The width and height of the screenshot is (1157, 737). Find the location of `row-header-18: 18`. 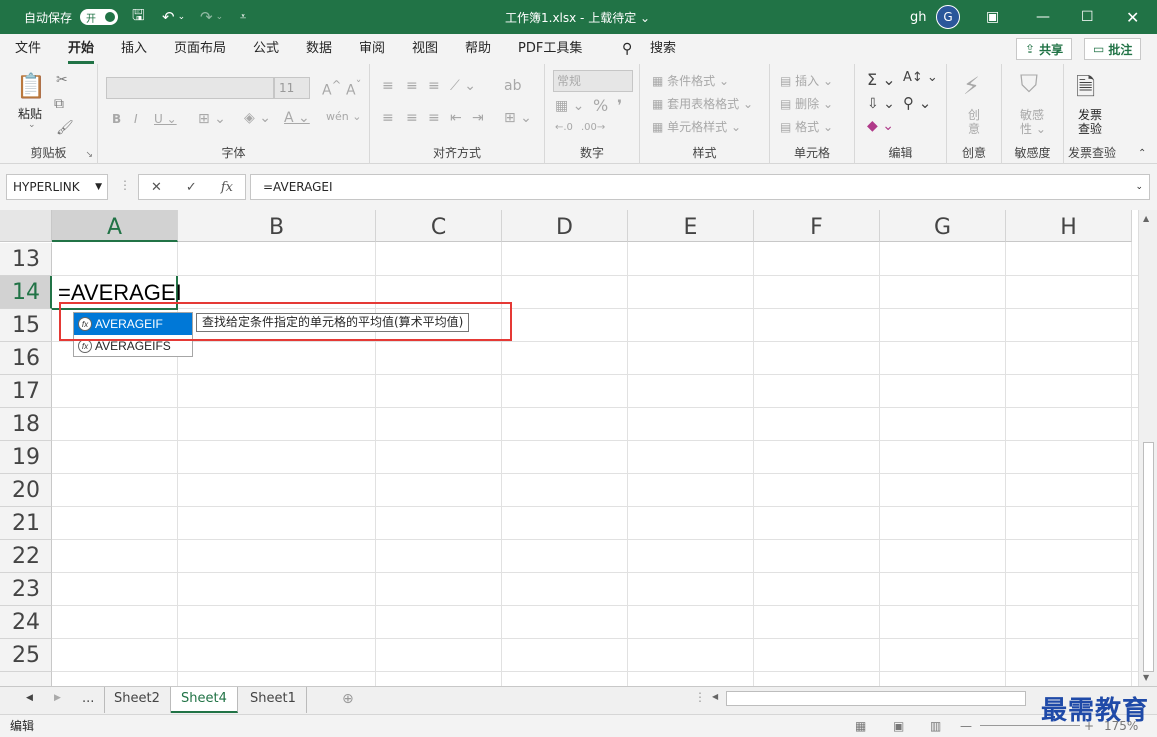

row-header-18: 18 is located at coordinates (26, 424).